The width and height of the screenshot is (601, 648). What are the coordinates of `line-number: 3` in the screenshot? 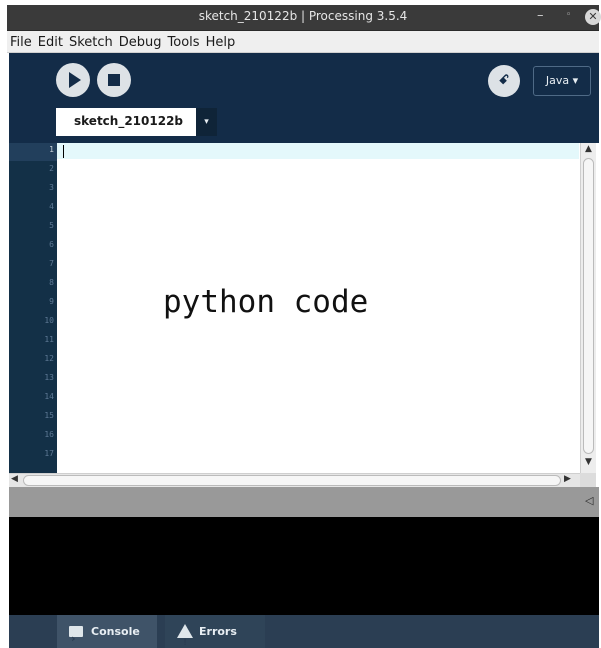 It's located at (51, 187).